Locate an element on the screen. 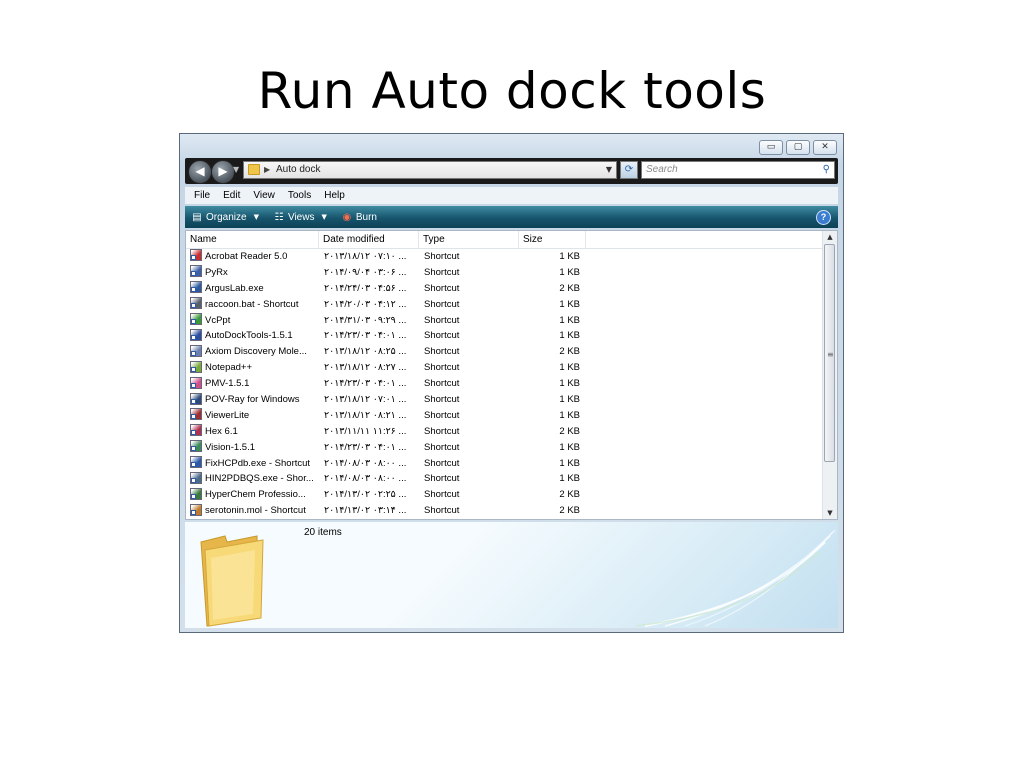  details-pane: 20 items is located at coordinates (511, 575).